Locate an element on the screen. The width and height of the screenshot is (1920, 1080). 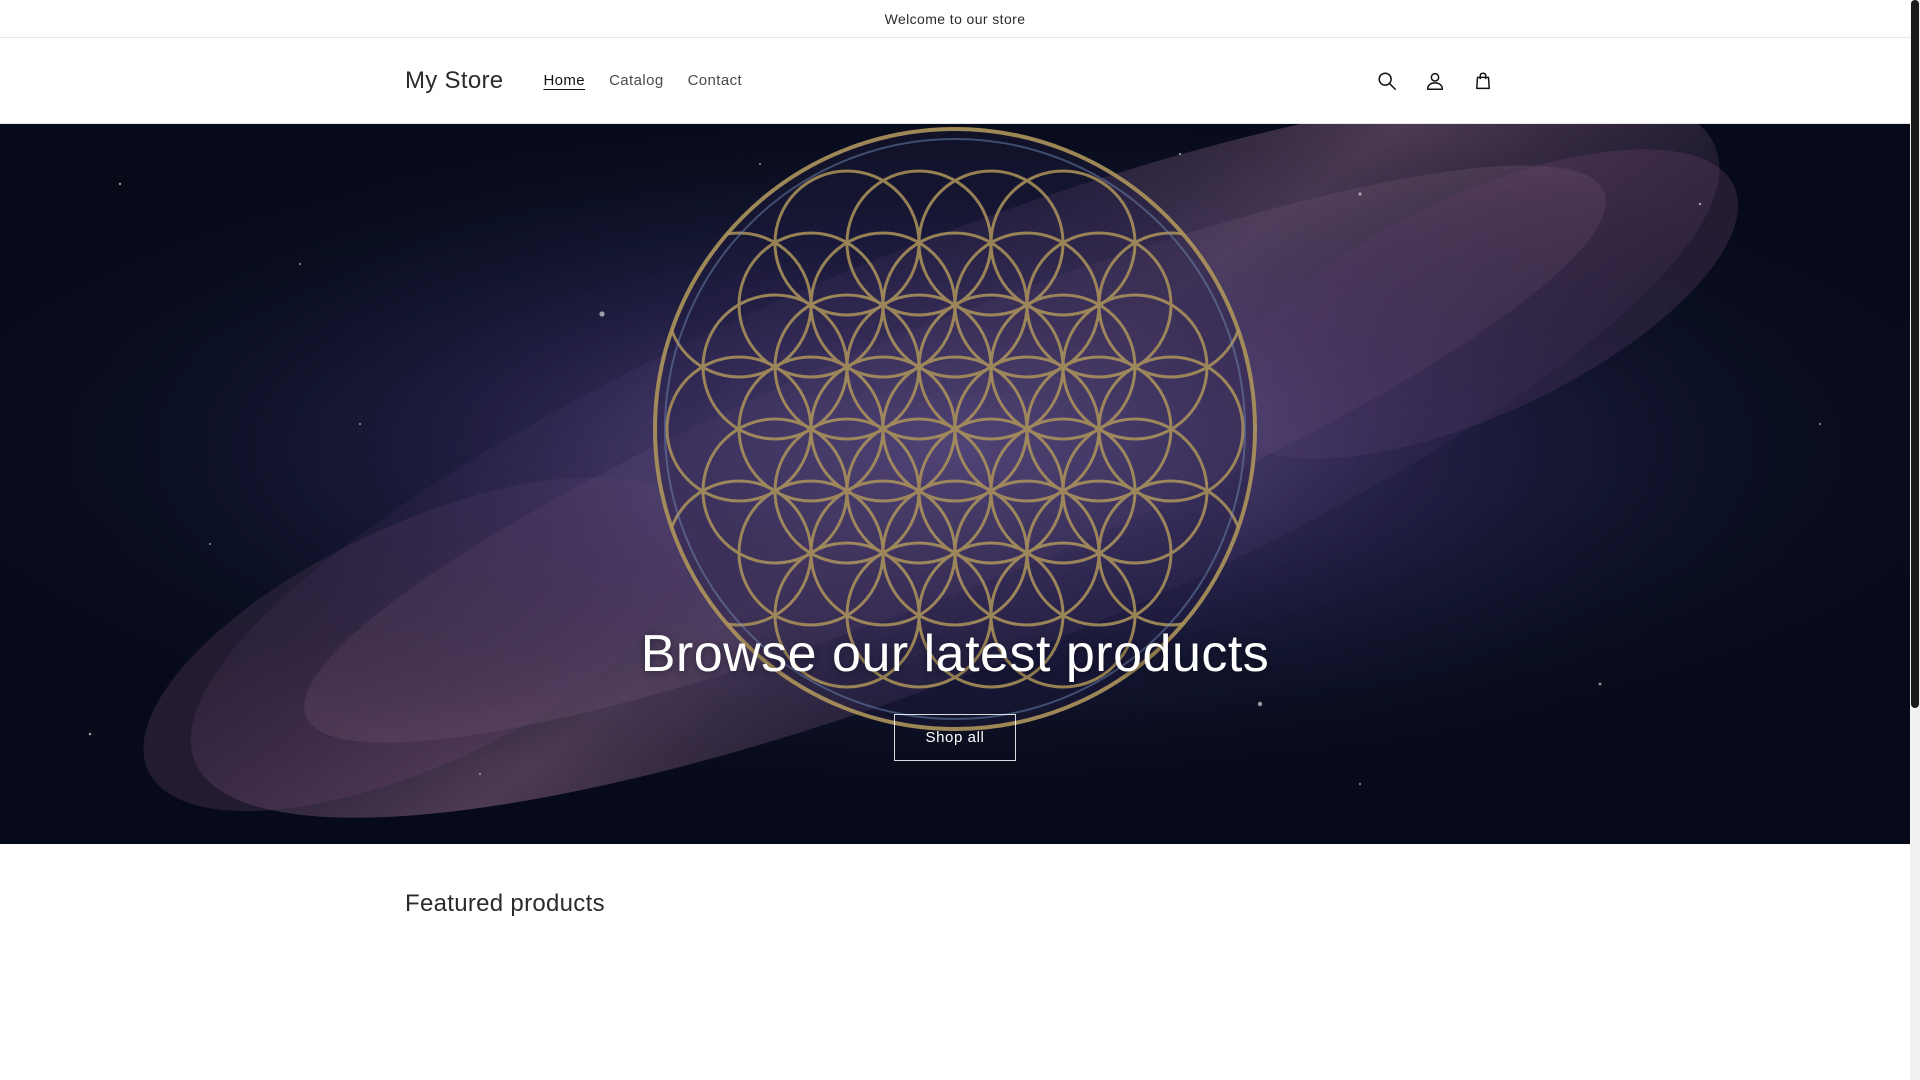
cart-button is located at coordinates (1483, 81).